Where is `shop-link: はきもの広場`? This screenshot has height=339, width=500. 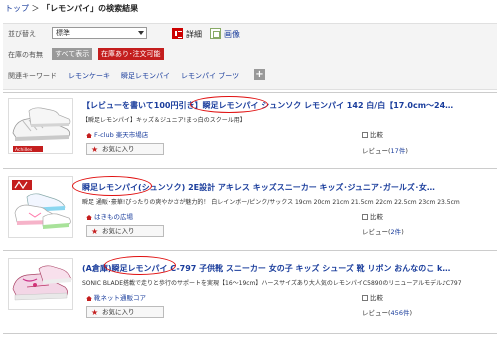
shop-link: はきもの広場 is located at coordinates (109, 216).